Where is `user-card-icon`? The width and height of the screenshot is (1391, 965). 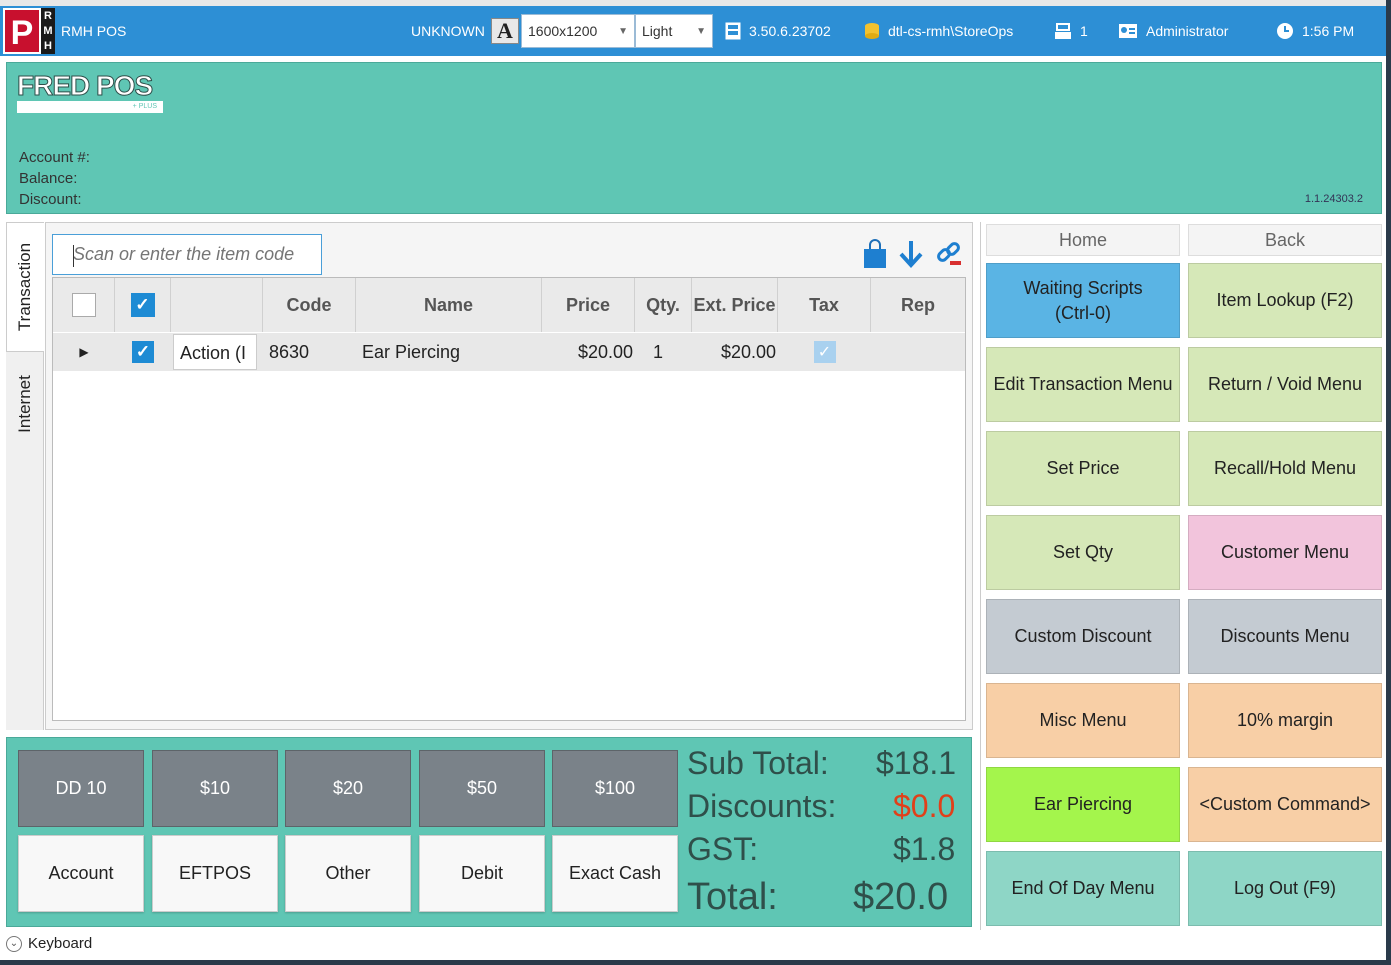
user-card-icon is located at coordinates (1128, 31).